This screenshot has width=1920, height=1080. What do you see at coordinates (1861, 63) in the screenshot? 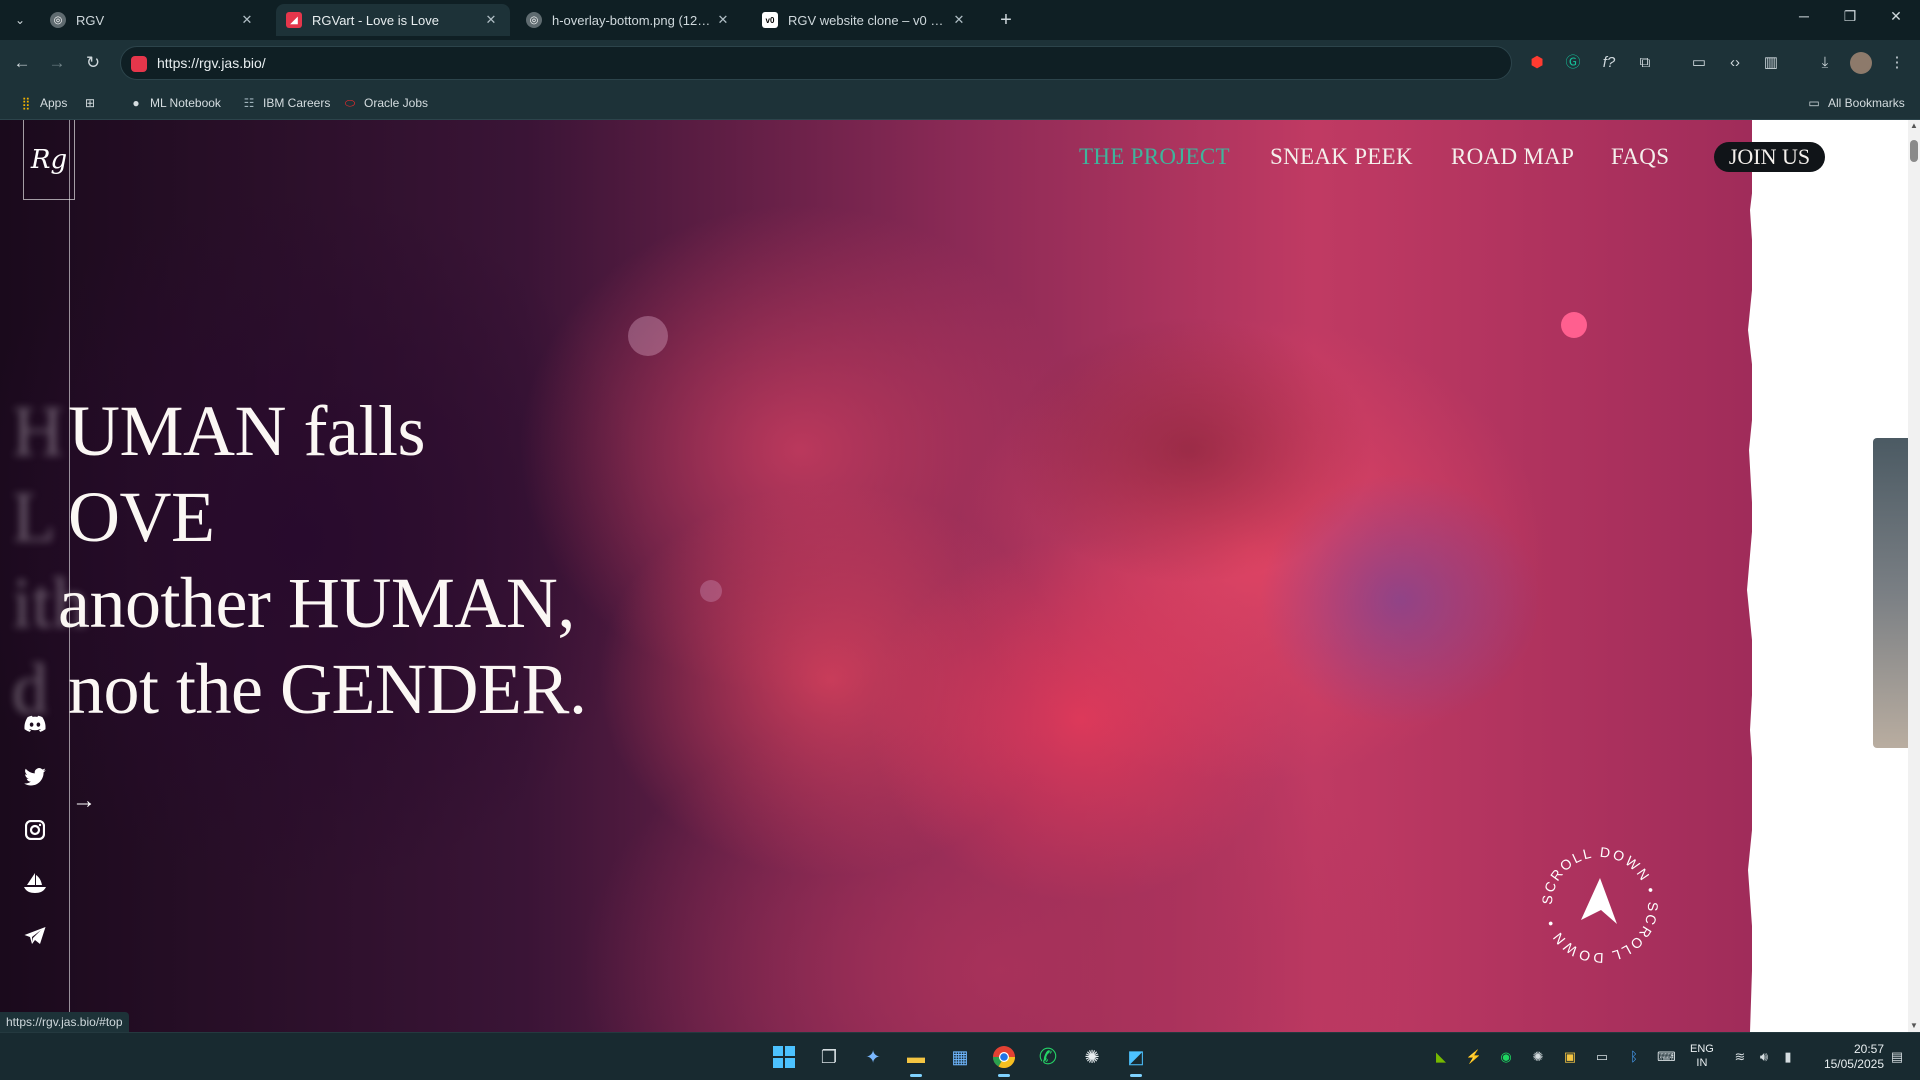
I see `profile-avatar` at bounding box center [1861, 63].